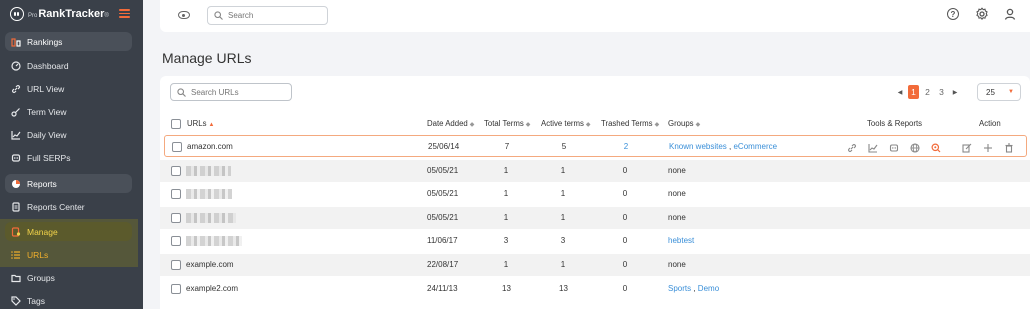 The height and width of the screenshot is (309, 1030). Describe the element at coordinates (210, 264) in the screenshot. I see `url-cell: example.com` at that location.